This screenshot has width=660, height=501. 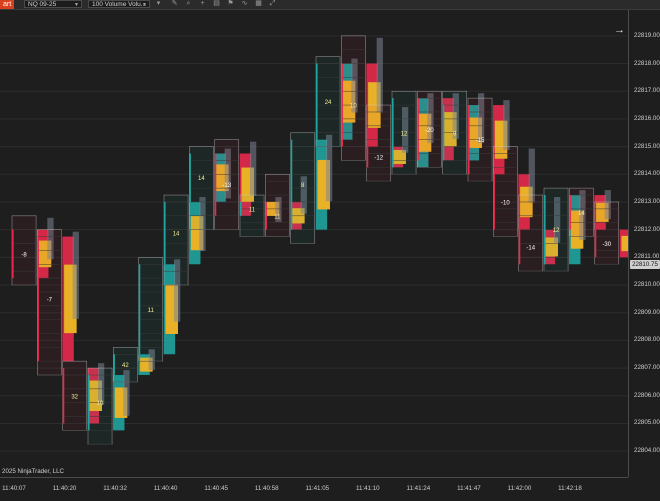 I want to click on copyright-text: 2025 NinjaTrader, LLC, so click(x=33, y=471).